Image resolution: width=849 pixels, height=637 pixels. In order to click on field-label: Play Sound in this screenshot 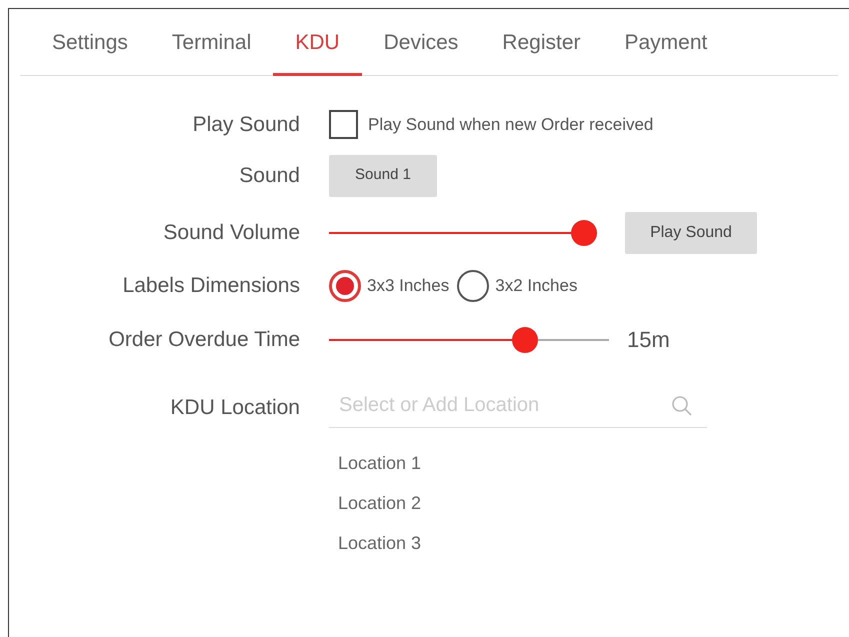, I will do `click(246, 125)`.